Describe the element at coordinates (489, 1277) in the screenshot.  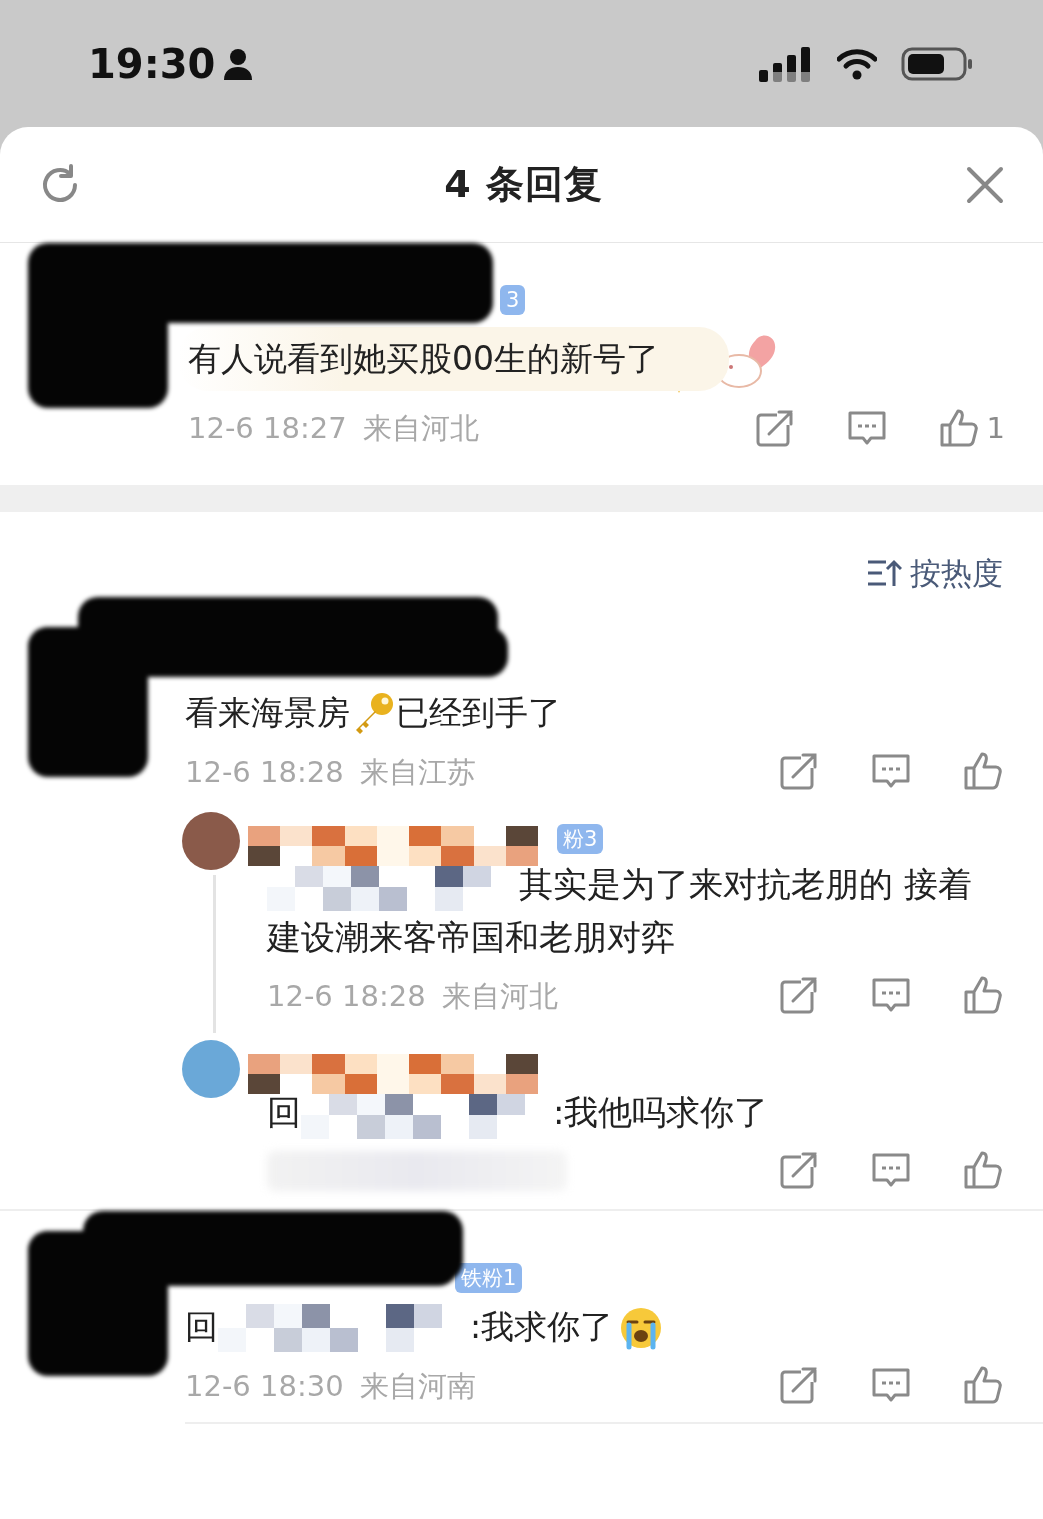
I see `fan-badge: 铁粉1` at that location.